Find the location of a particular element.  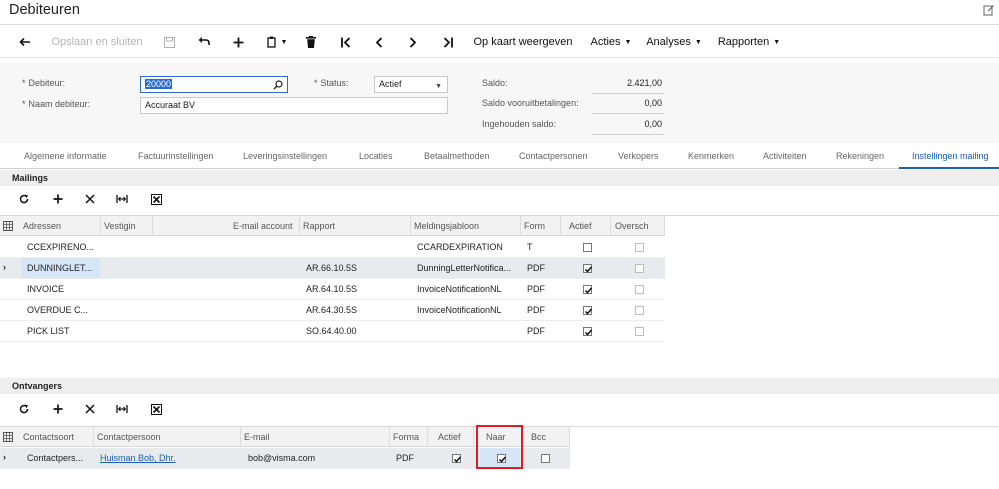

map-button: Op kaart weergeven is located at coordinates (523, 42).